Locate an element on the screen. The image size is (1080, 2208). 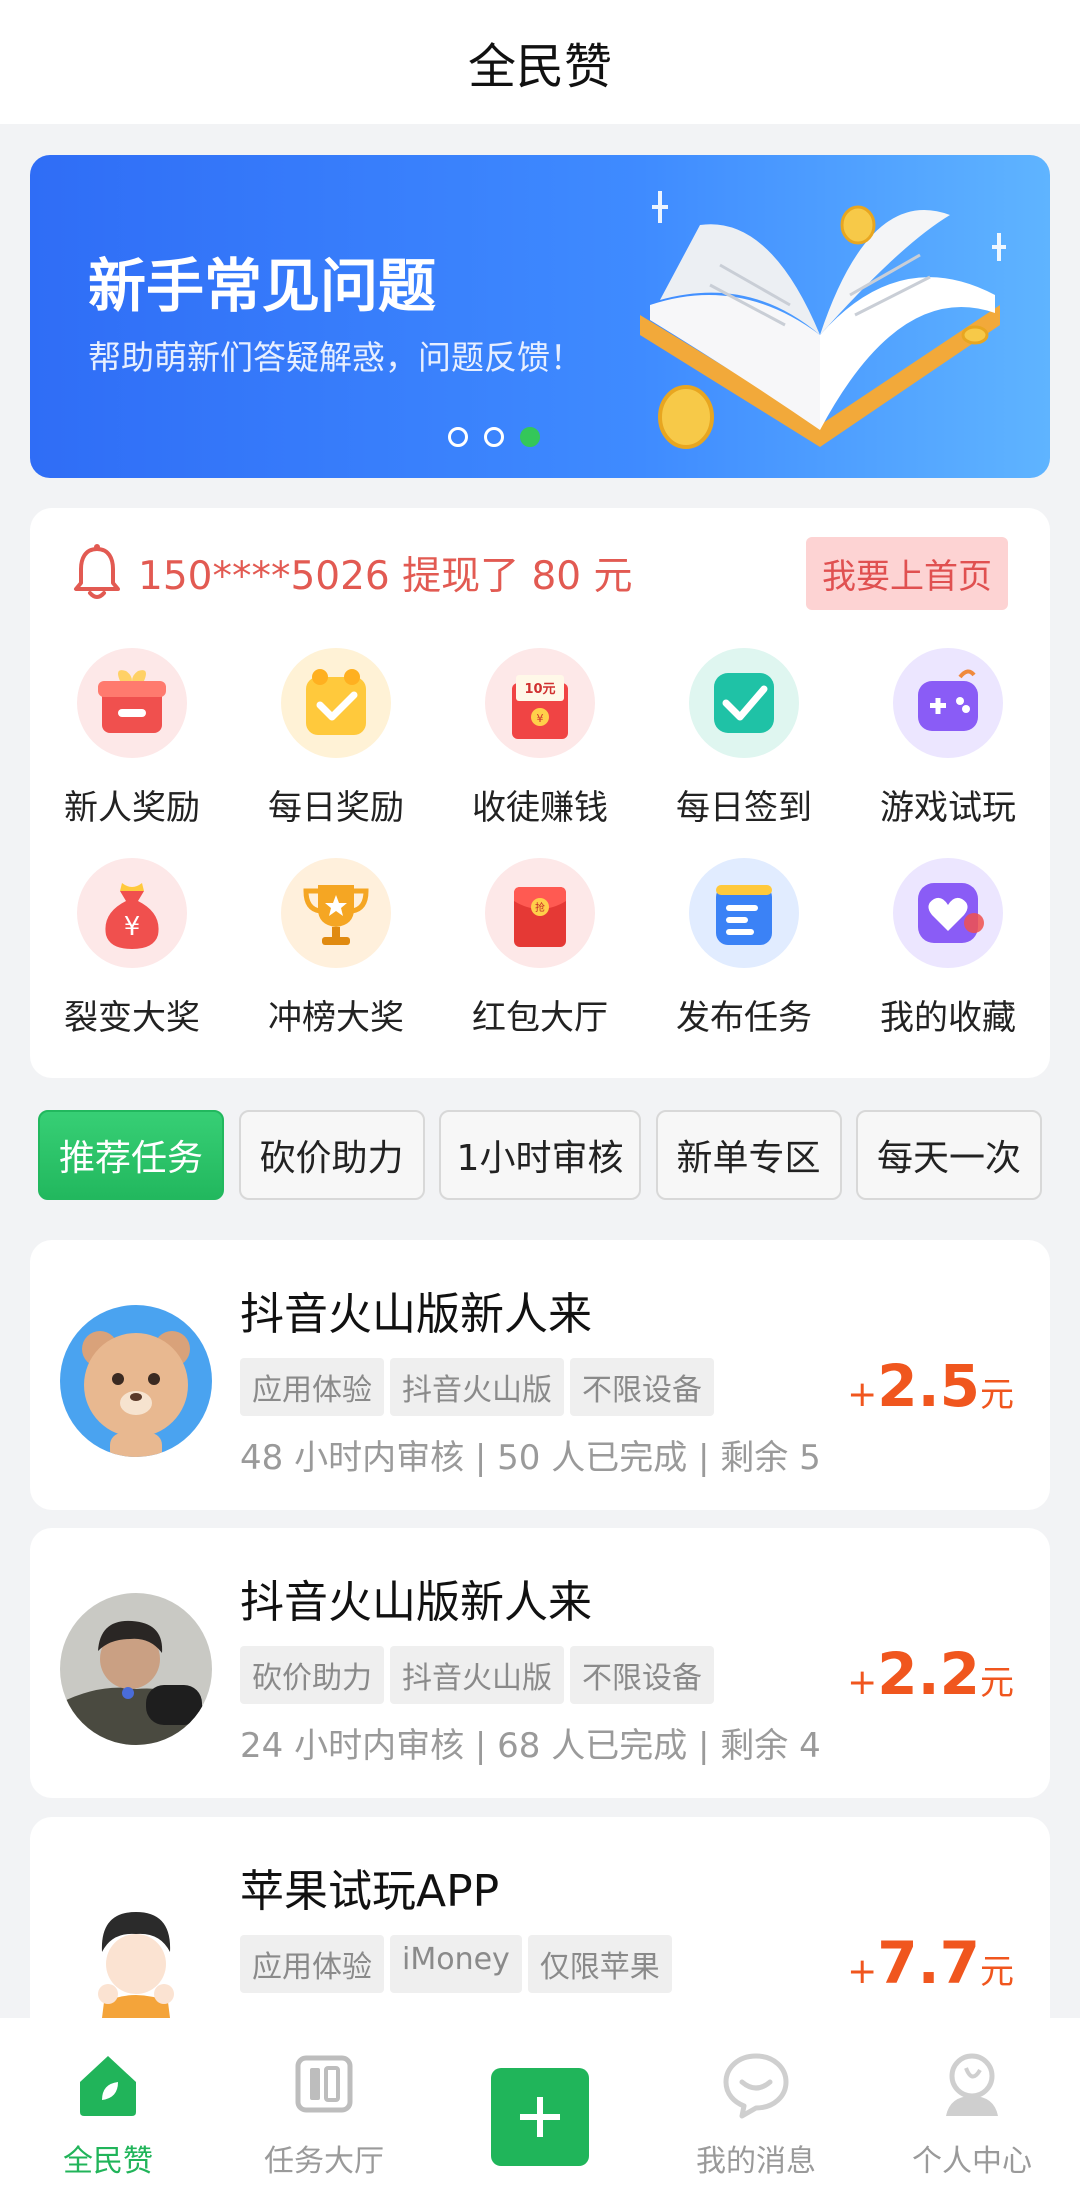
feature-game-trial: 游戏试玩 is located at coordinates (948, 753).